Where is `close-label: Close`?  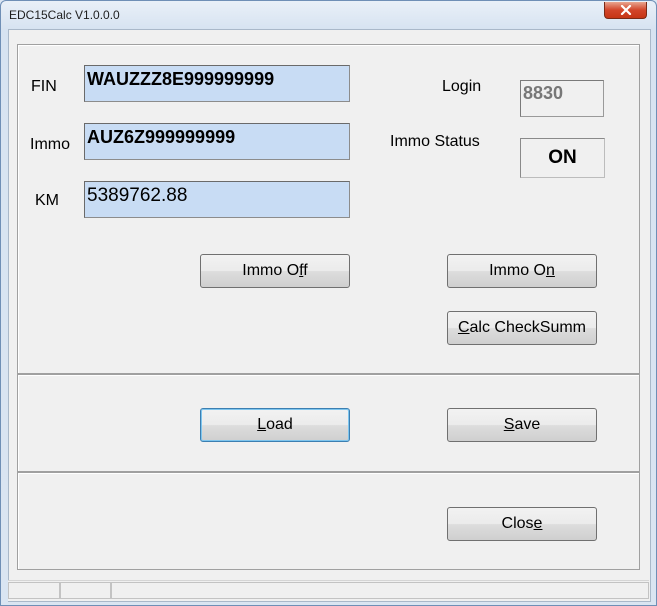
close-label: Close is located at coordinates (522, 523).